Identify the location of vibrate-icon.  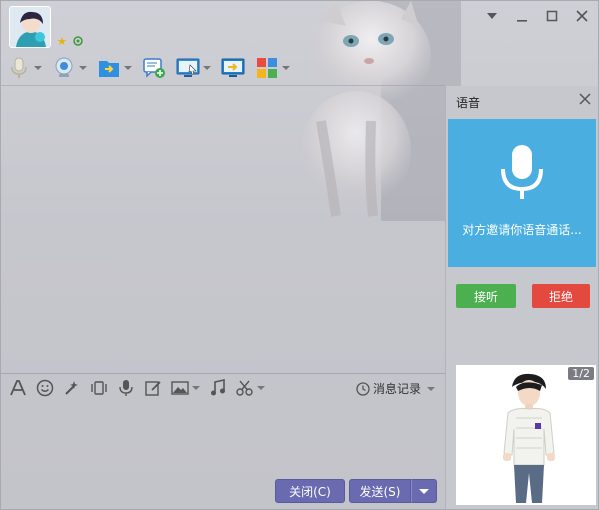
(99, 388).